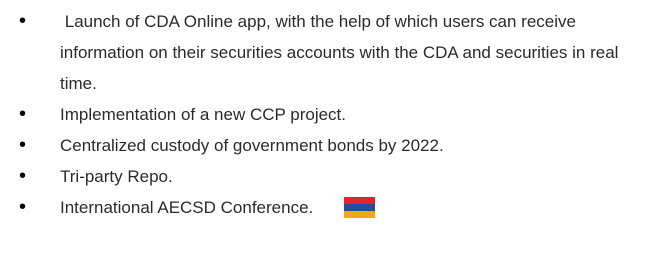 The width and height of the screenshot is (662, 267). Describe the element at coordinates (116, 176) in the screenshot. I see `list-item-text: Tri-party Repo.` at that location.